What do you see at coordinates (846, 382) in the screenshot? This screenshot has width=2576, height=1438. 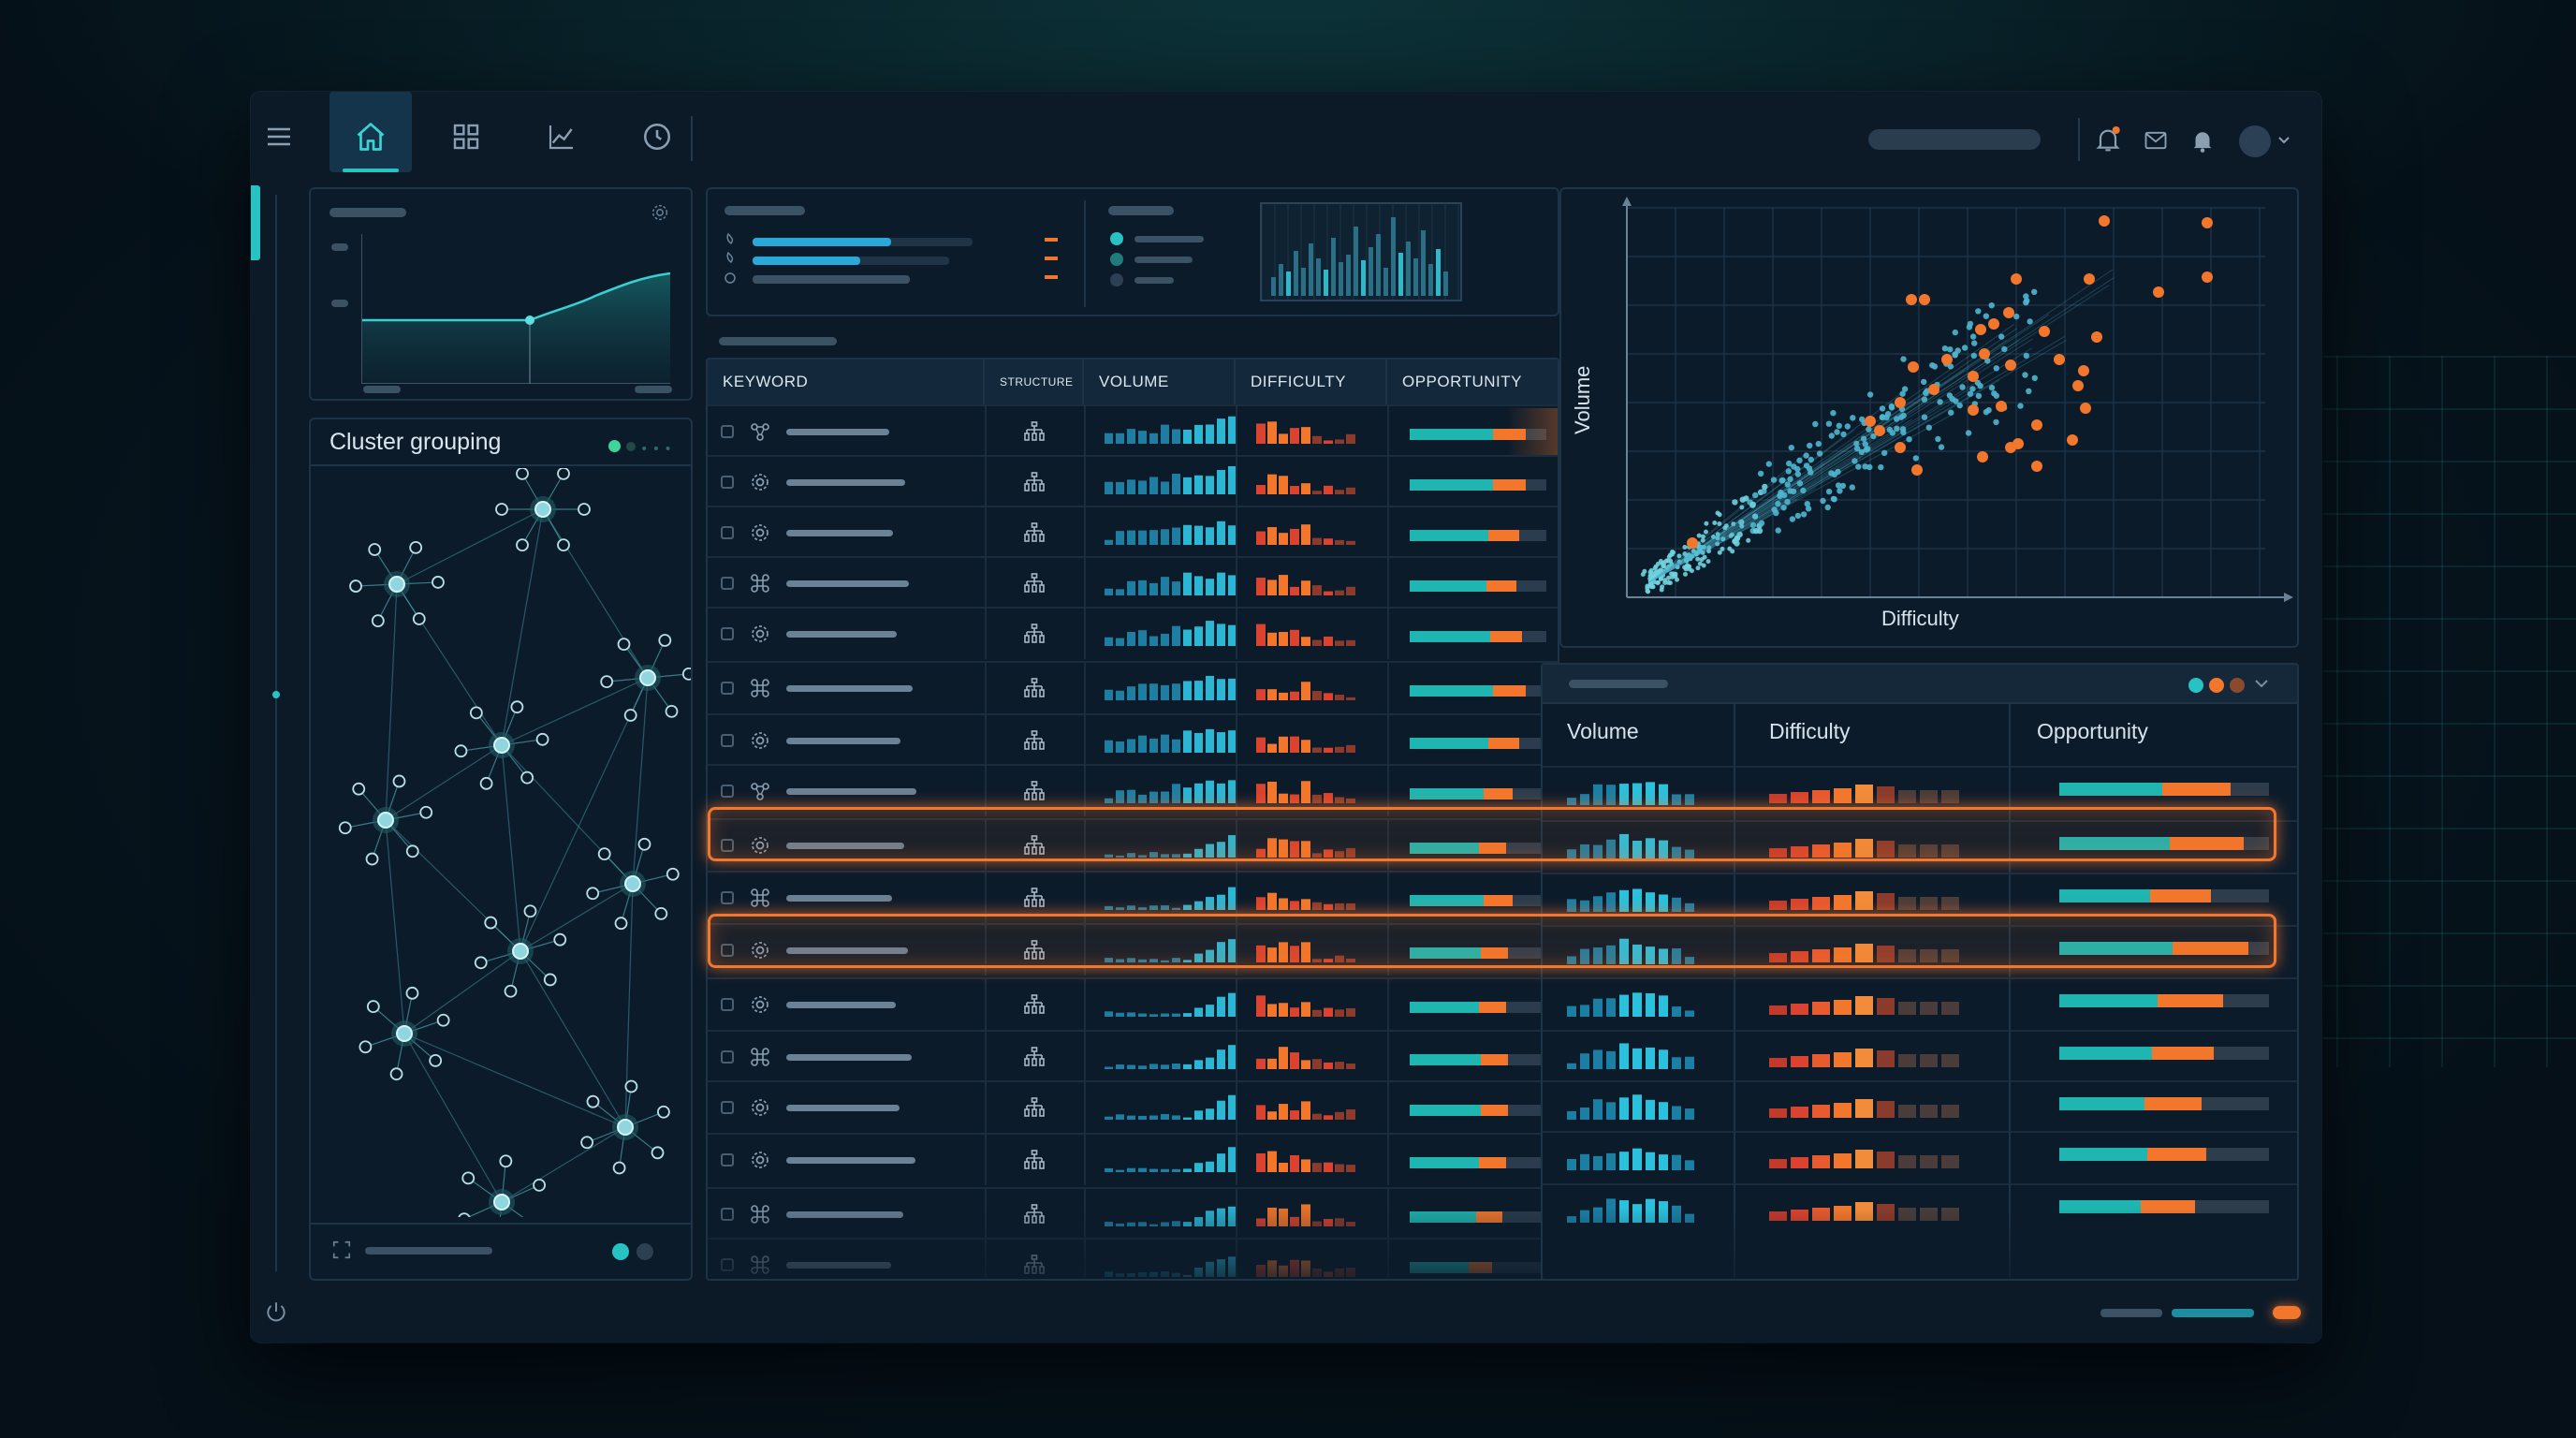 I see `col-keyword: KEYWORD` at bounding box center [846, 382].